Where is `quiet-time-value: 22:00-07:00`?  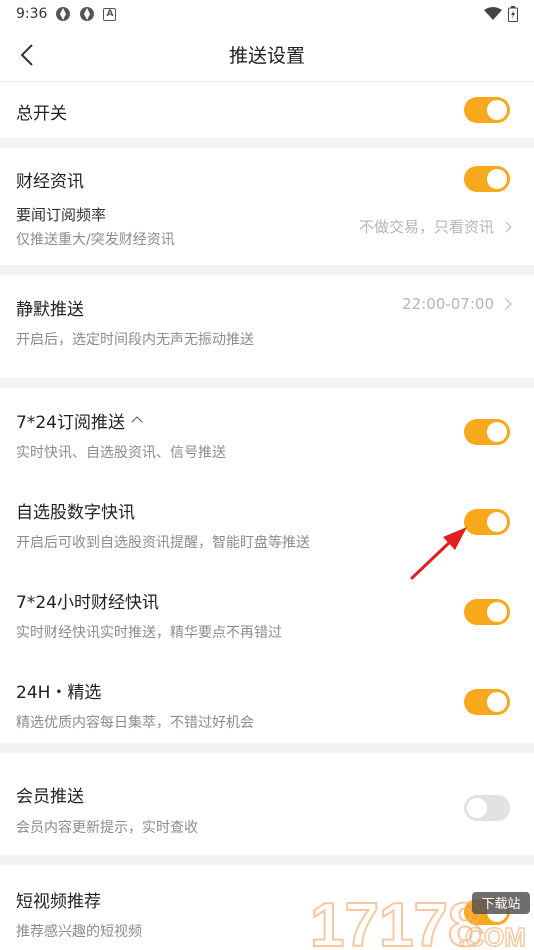
quiet-time-value: 22:00-07:00 is located at coordinates (457, 304).